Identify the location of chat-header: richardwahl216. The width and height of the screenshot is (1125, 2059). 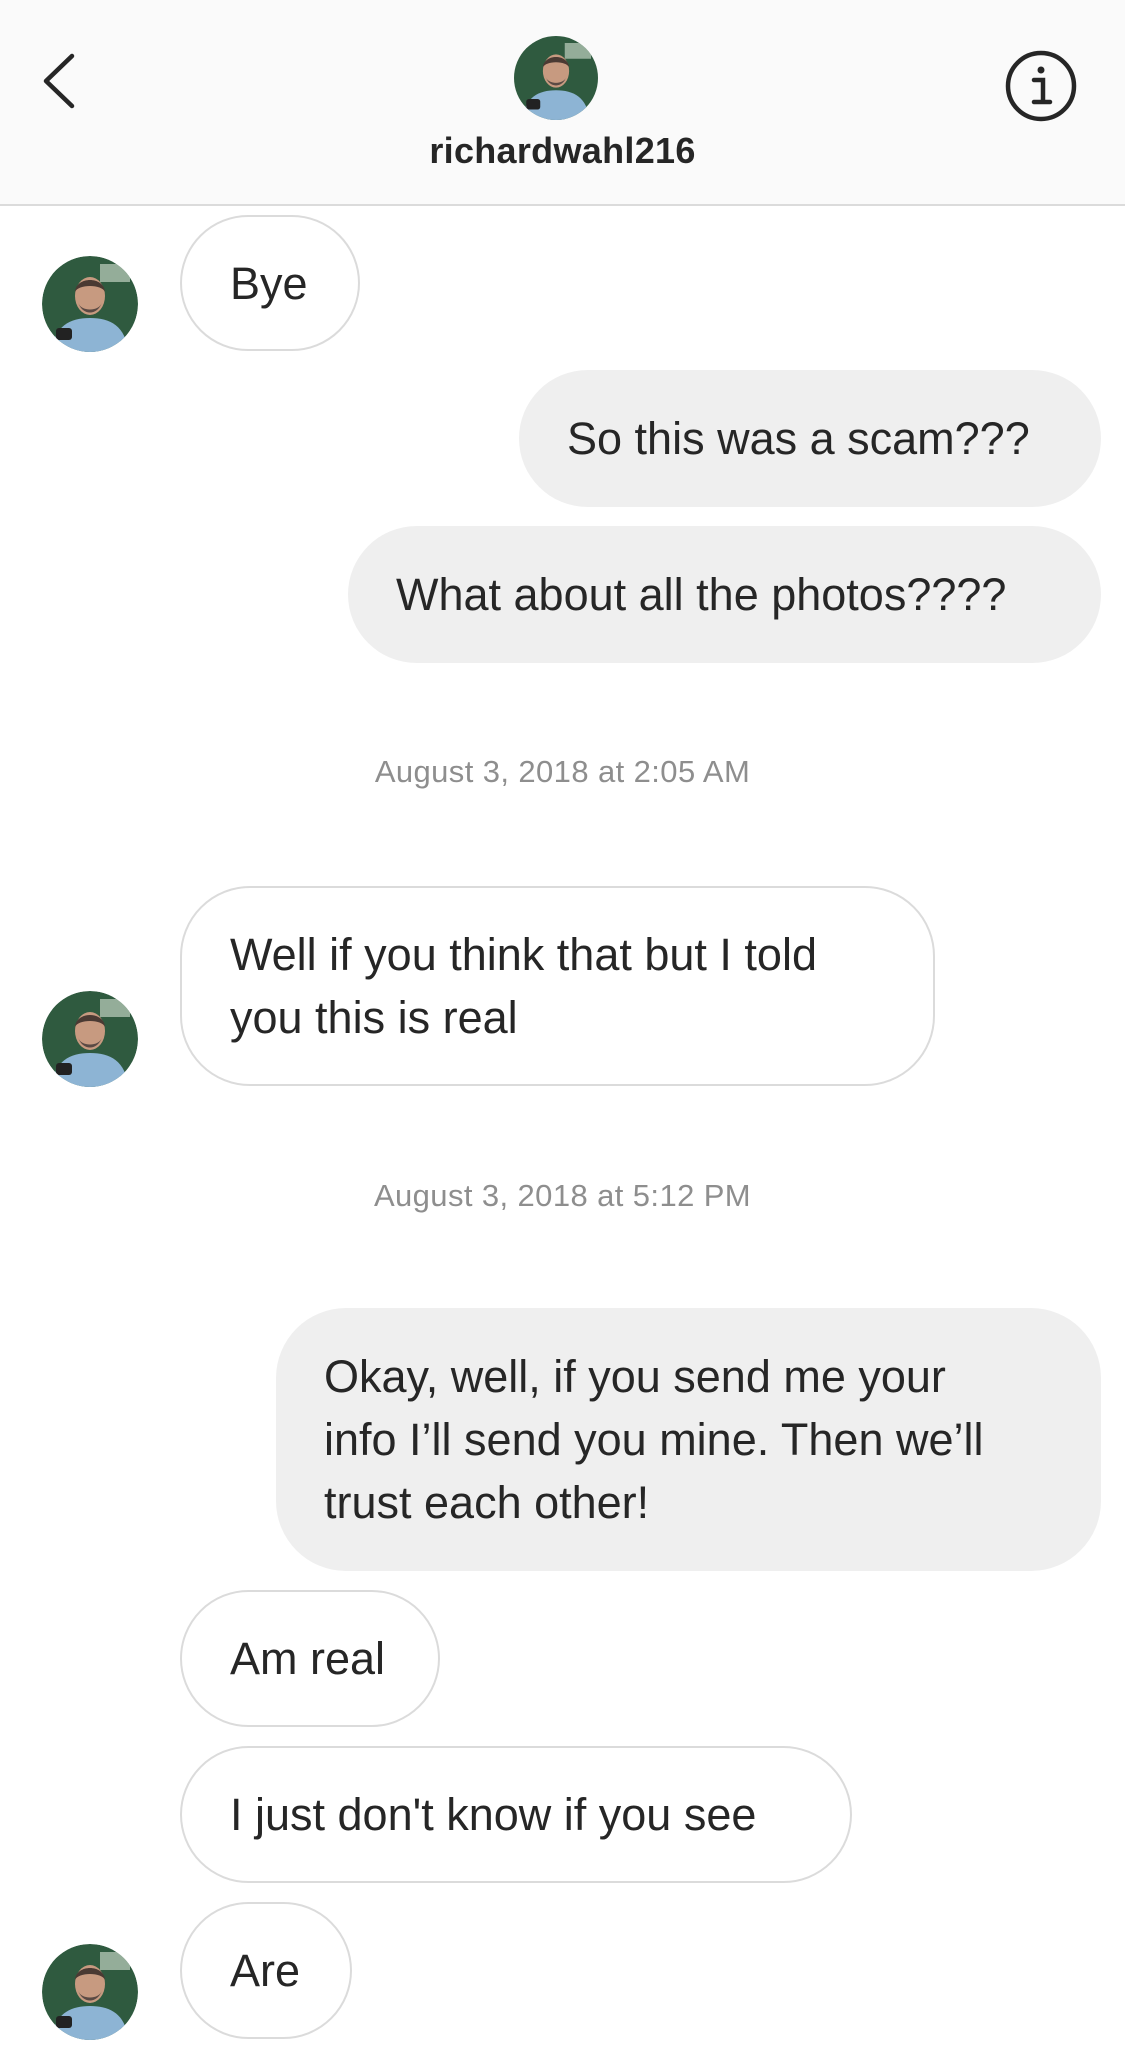
(562, 103).